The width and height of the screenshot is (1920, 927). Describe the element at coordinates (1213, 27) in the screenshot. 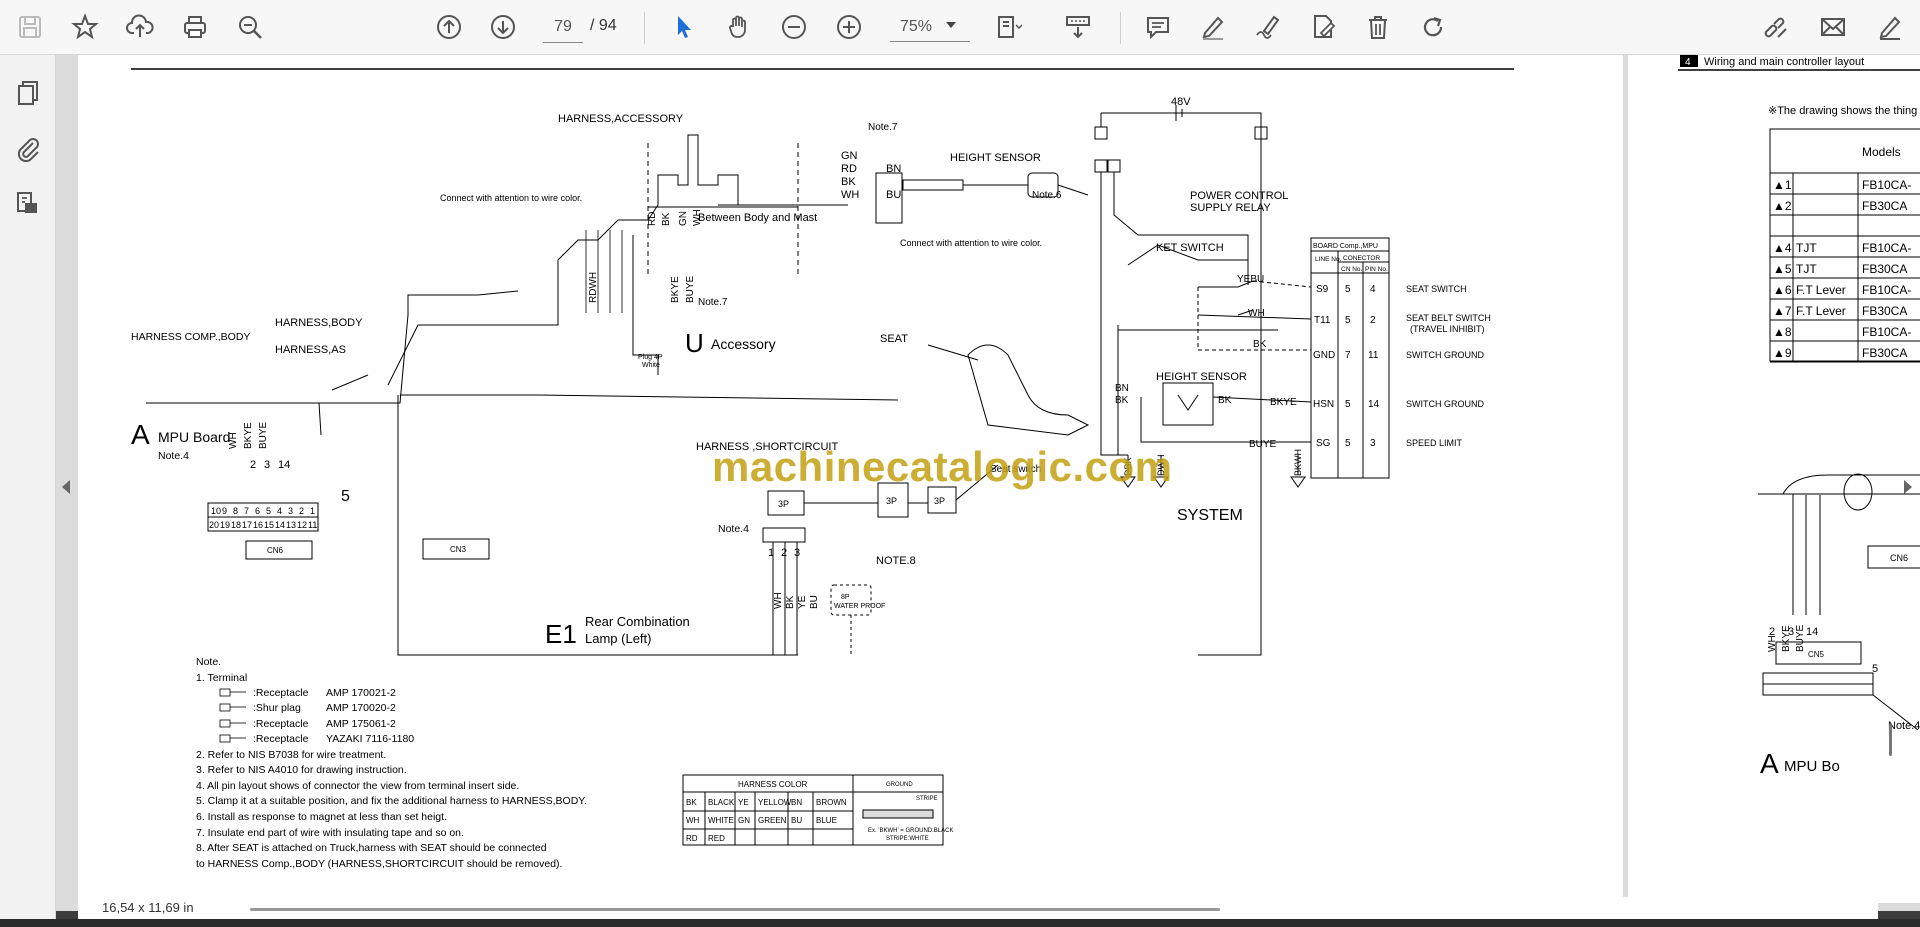

I see `pen-icon` at that location.